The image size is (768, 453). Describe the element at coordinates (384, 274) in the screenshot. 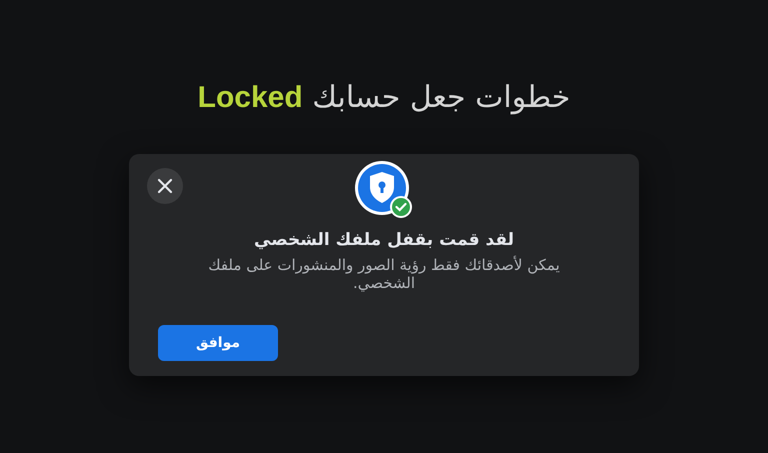

I see `dialog-message: يمكن لأصدقائك فقط رؤية الصور والمنشورات على ملفك الشخصي.` at that location.